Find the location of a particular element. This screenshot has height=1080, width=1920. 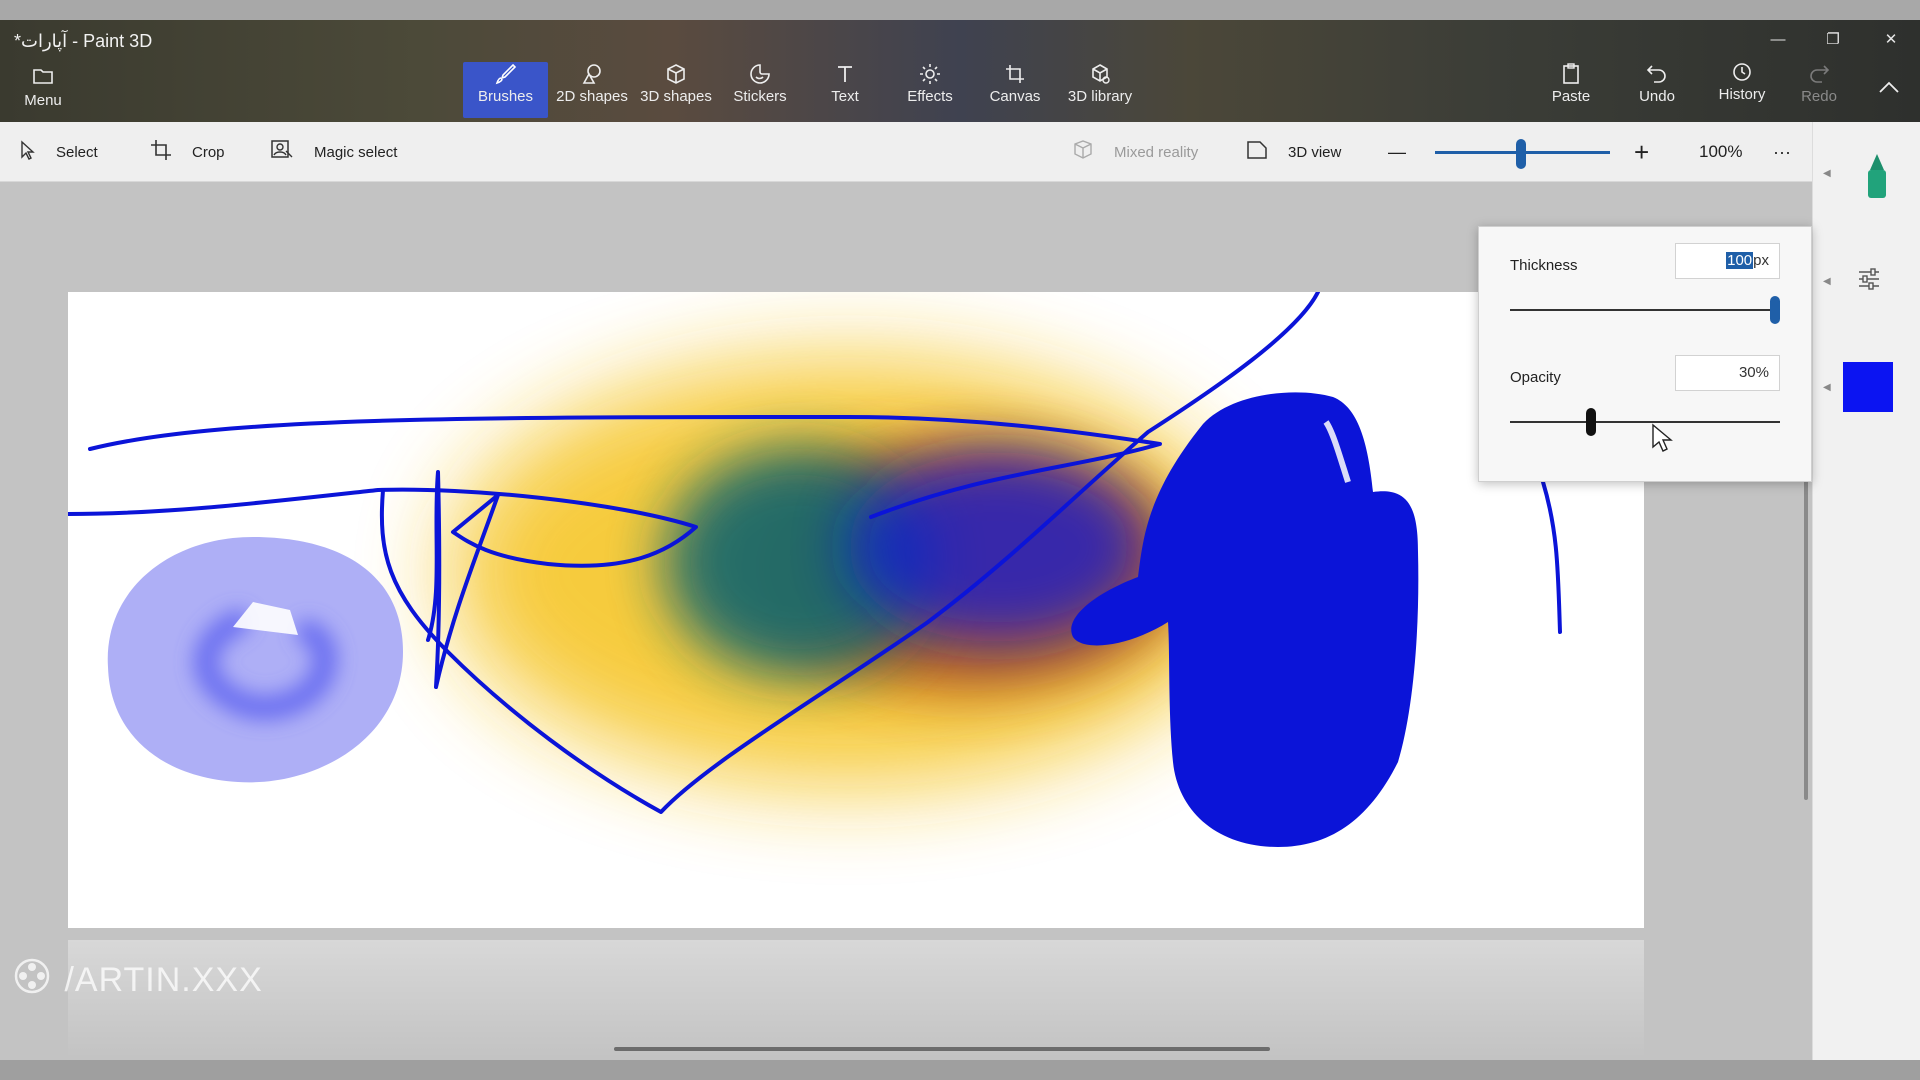

tool-stickers: Stickers is located at coordinates (760, 90).